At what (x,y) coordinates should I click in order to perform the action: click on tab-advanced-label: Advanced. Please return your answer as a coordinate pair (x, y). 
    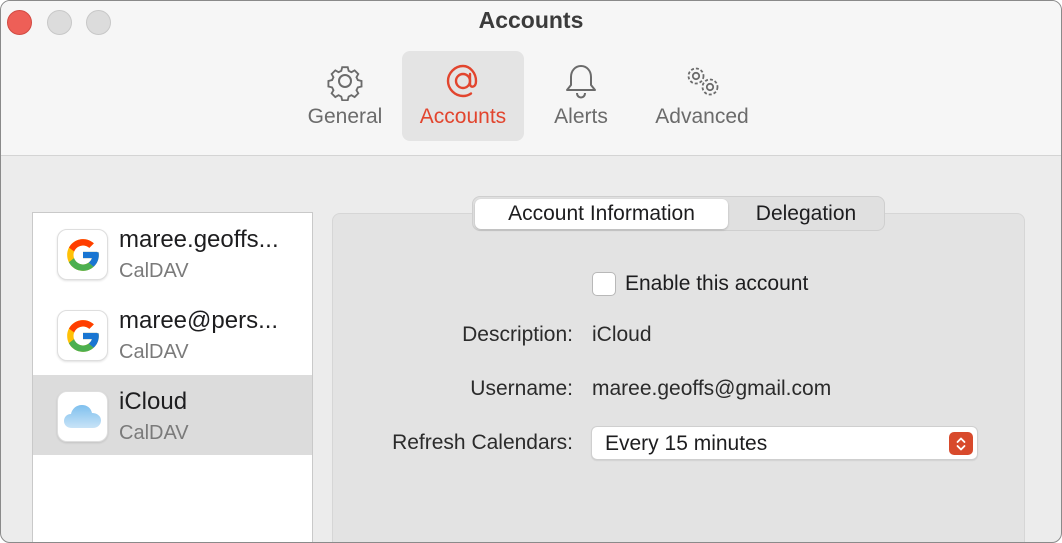
    Looking at the image, I should click on (702, 116).